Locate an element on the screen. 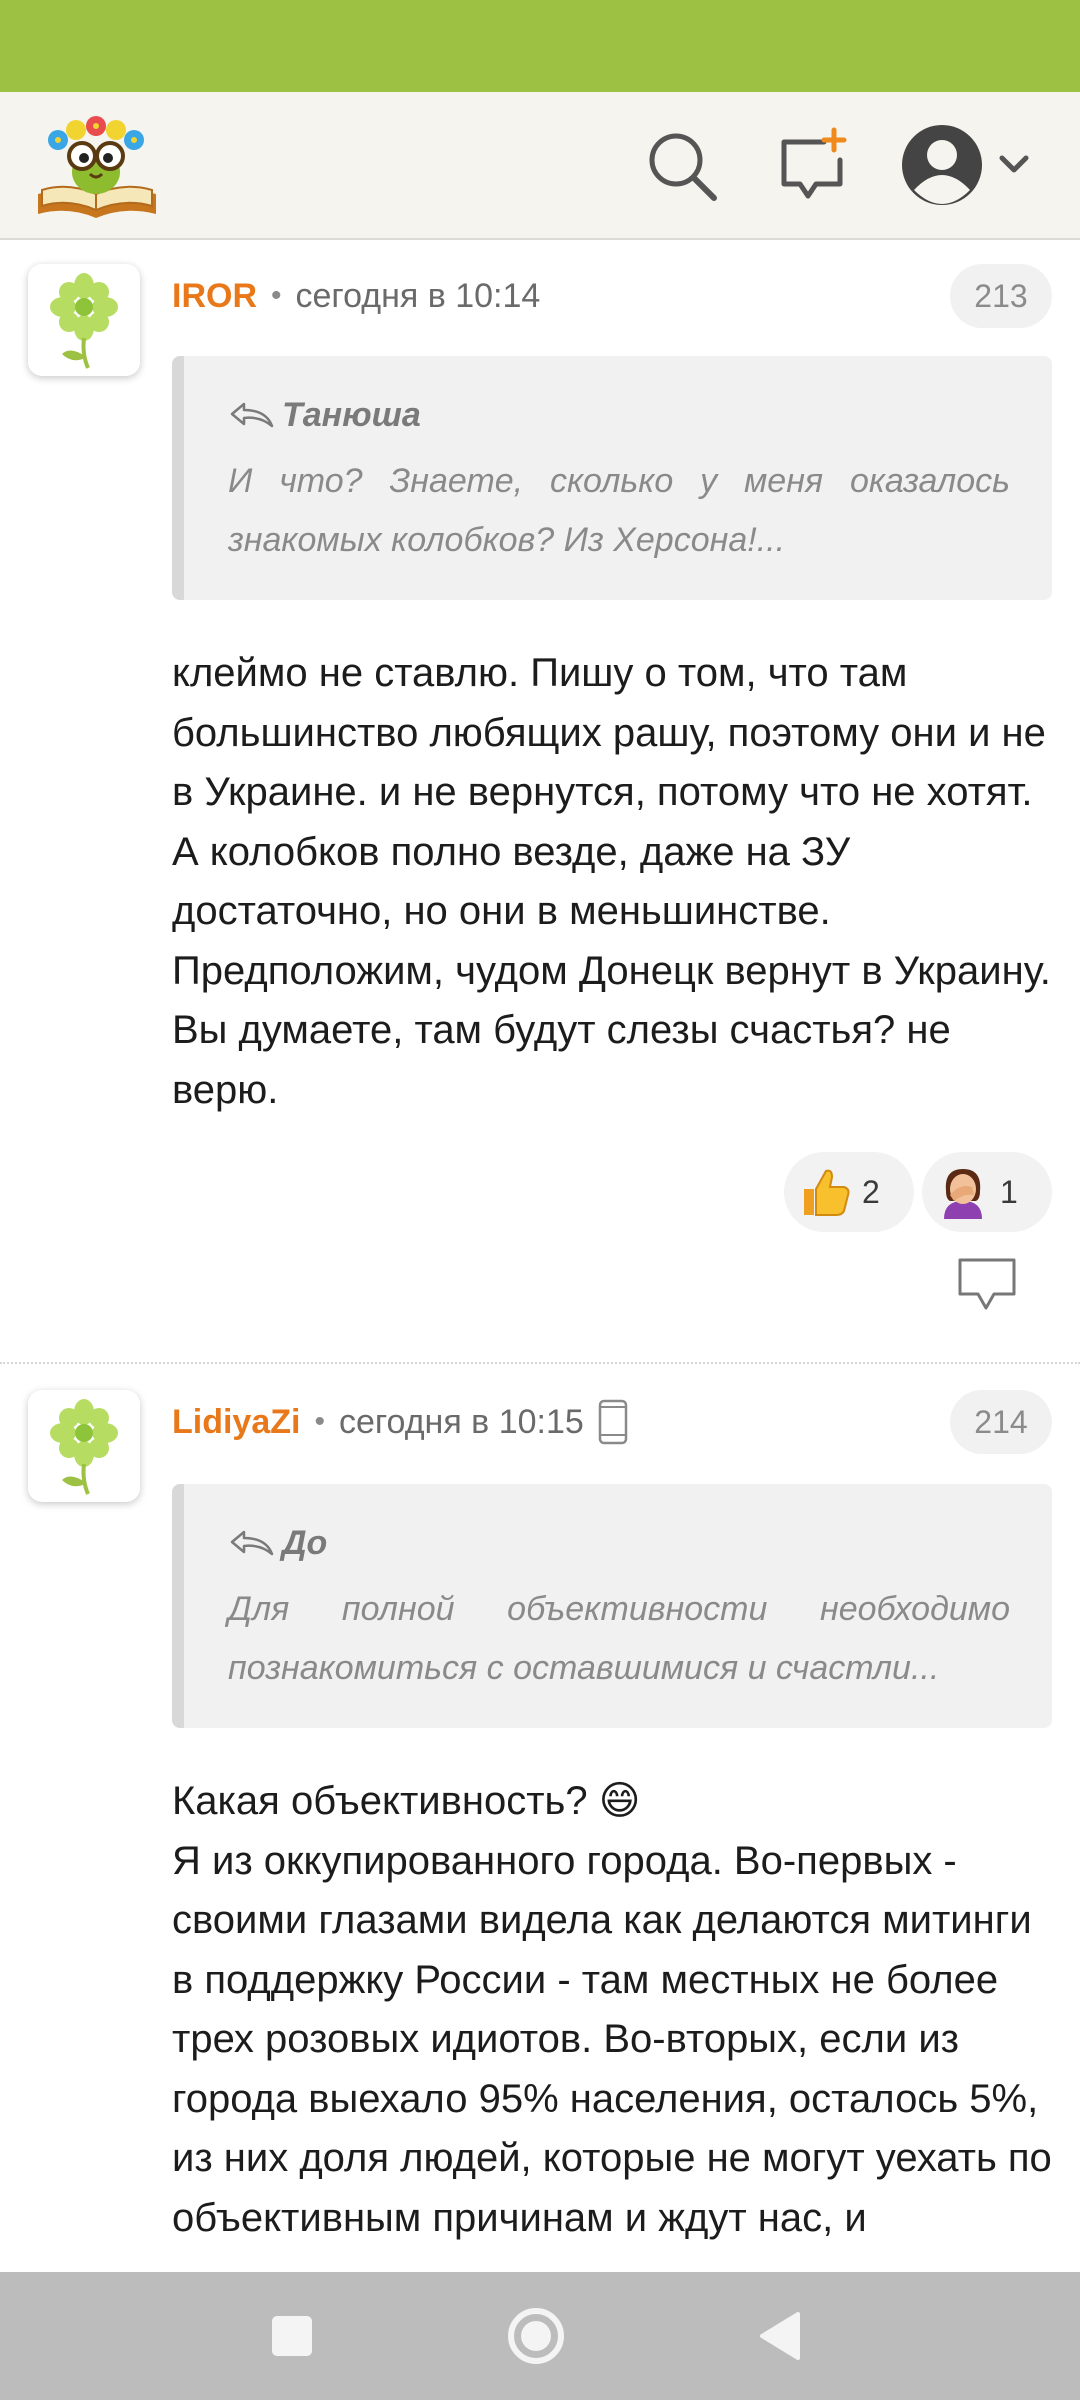  comment-line: Какая объективность? 😄 is located at coordinates (406, 1801).